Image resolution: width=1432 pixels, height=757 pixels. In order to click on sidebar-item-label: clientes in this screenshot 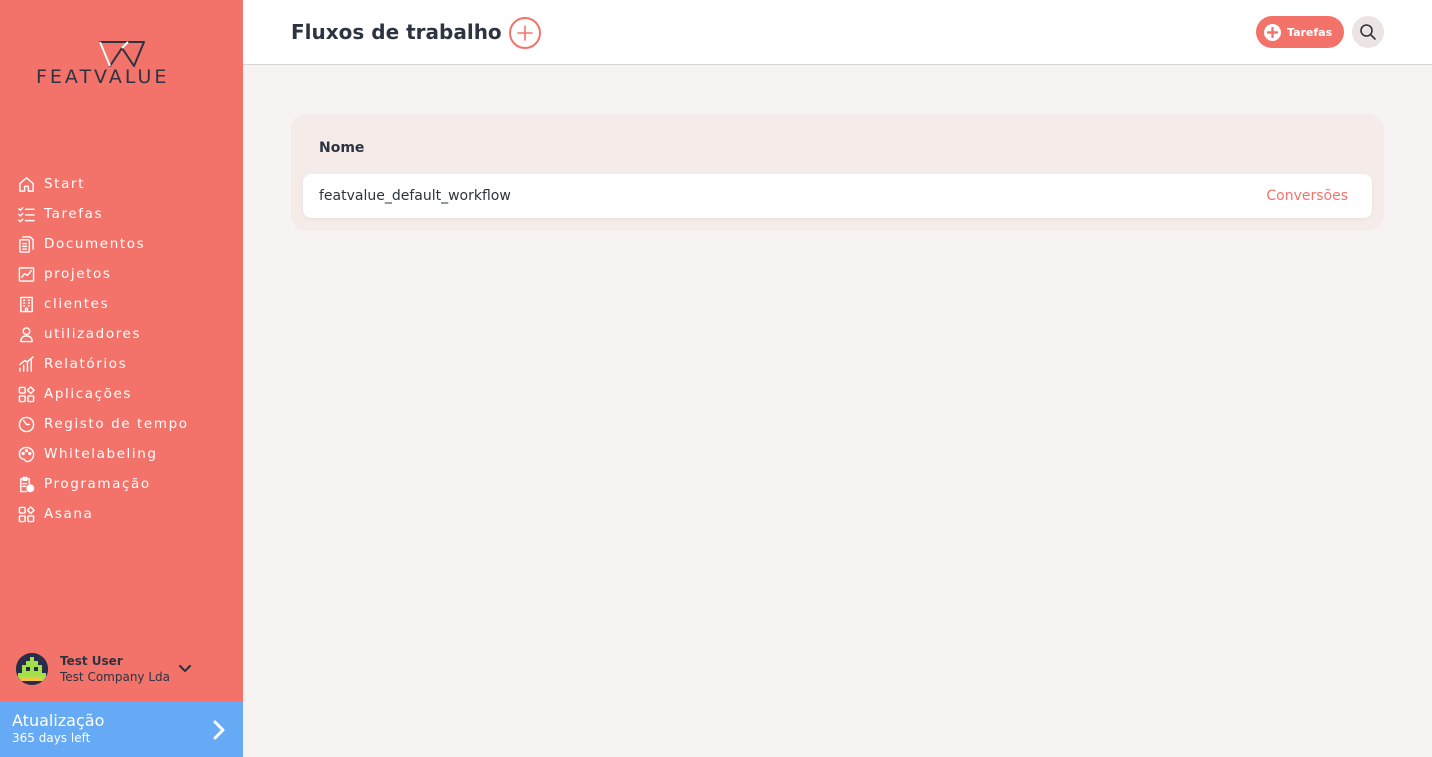, I will do `click(77, 304)`.